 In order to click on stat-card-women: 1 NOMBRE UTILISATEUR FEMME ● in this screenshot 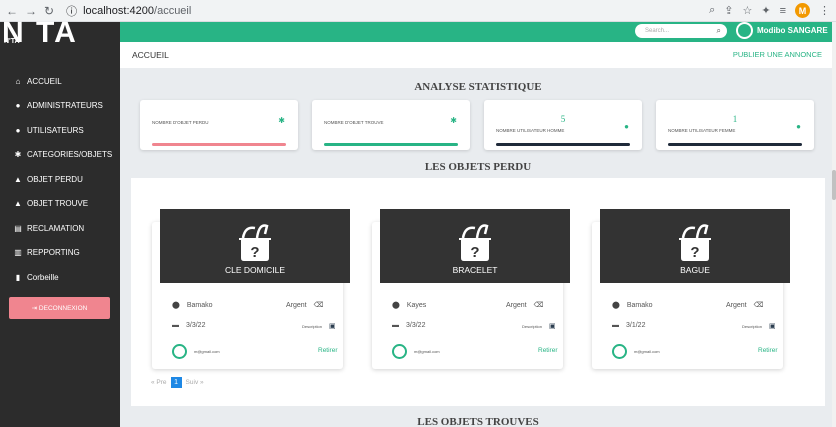, I will do `click(735, 125)`.